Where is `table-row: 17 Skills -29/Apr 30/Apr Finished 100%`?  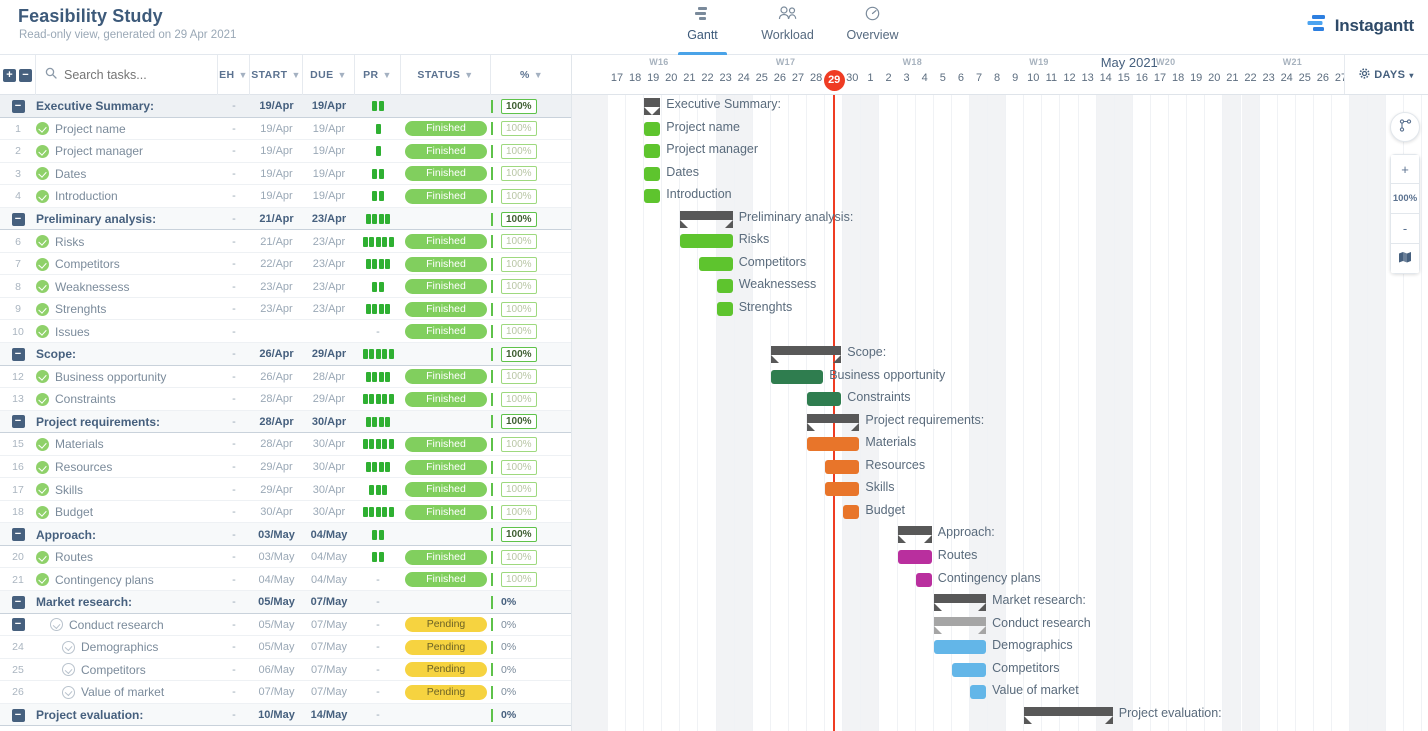
table-row: 17 Skills -29/Apr 30/Apr Finished 100% is located at coordinates (286, 489).